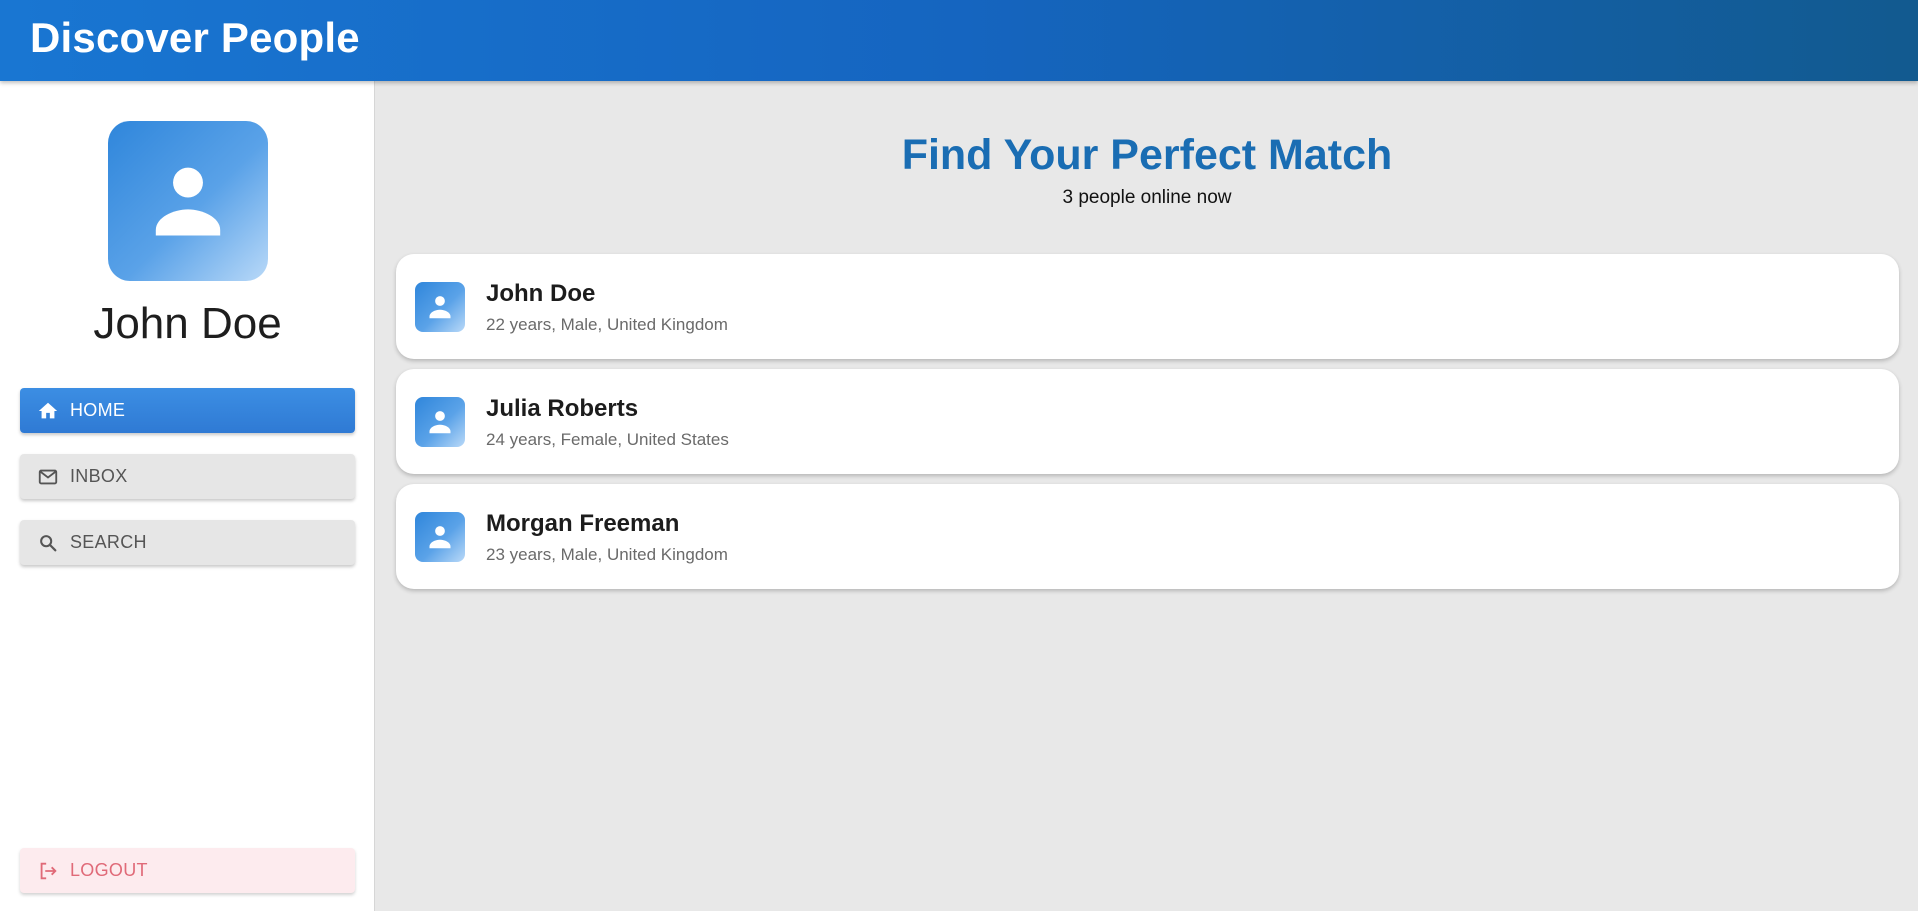  Describe the element at coordinates (195, 37) in the screenshot. I see `app-title: Discover People` at that location.